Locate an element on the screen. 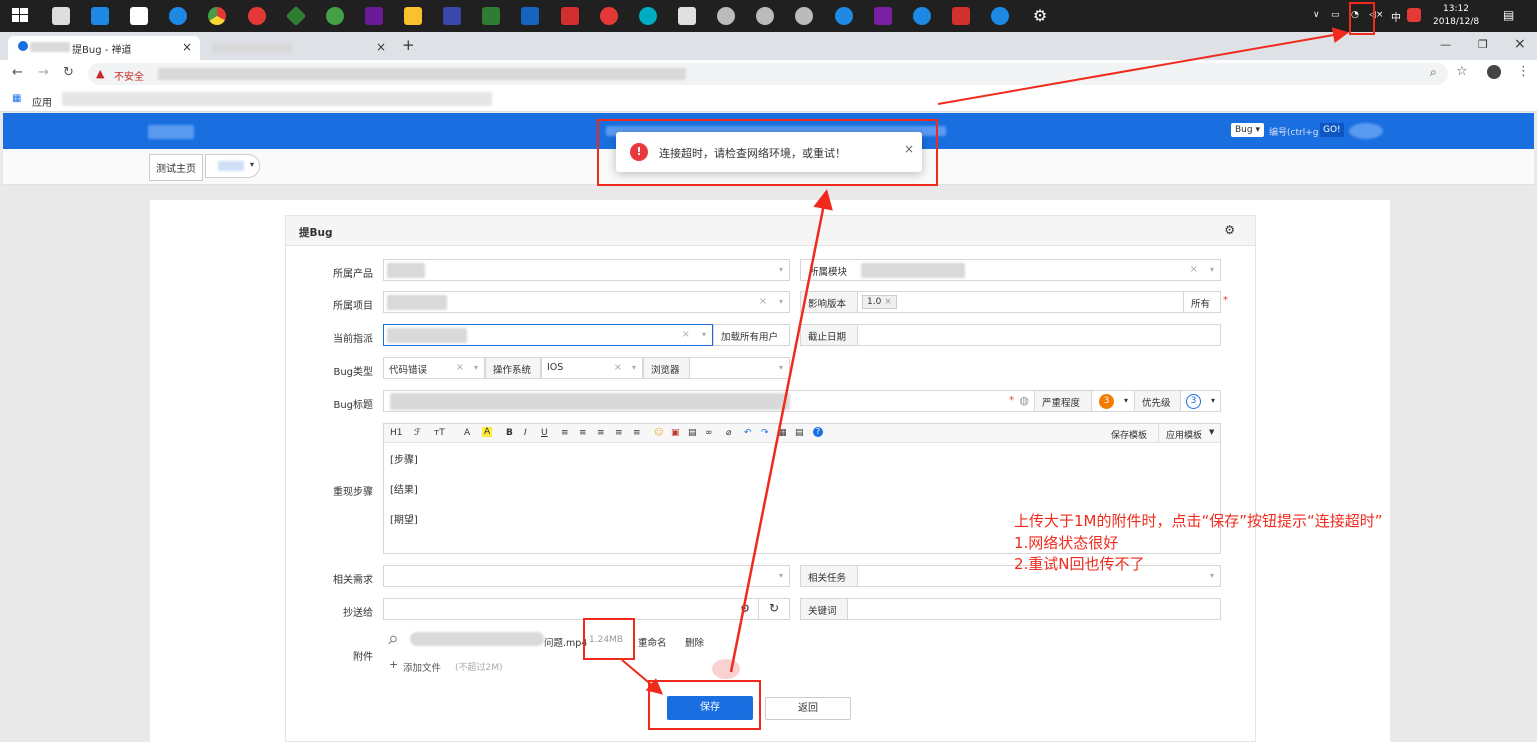 This screenshot has width=1537, height=742. deadline-input is located at coordinates (1039, 335).